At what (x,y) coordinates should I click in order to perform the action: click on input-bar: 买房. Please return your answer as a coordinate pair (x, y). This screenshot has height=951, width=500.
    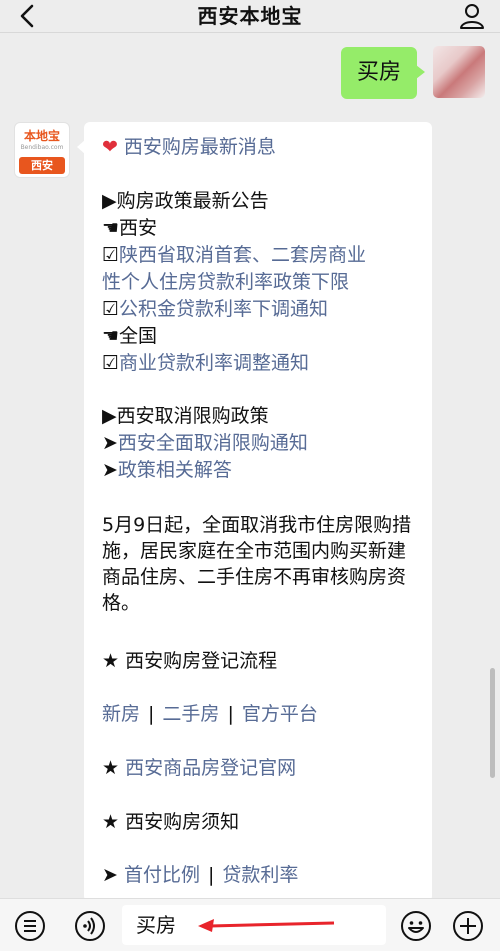
    Looking at the image, I should click on (250, 924).